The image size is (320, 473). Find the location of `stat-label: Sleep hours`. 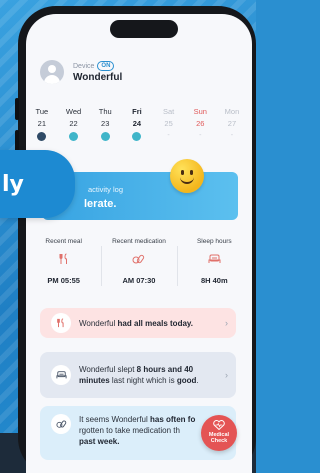

stat-label: Sleep hours is located at coordinates (214, 241).